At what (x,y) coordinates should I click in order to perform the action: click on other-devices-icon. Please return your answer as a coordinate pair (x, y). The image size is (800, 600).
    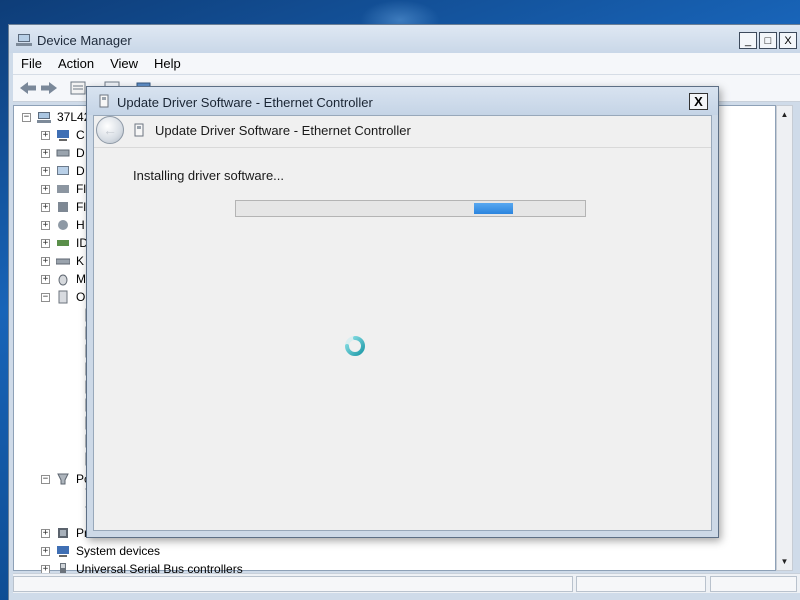
    Looking at the image, I should click on (63, 297).